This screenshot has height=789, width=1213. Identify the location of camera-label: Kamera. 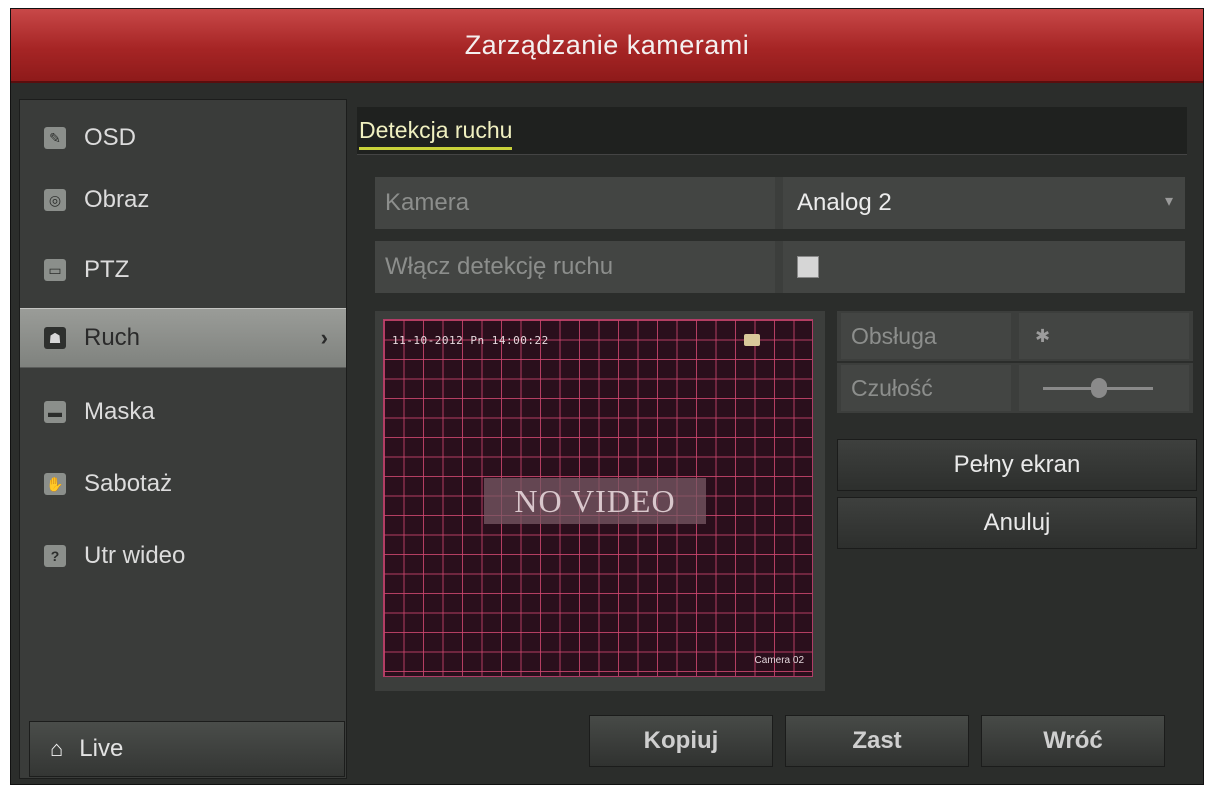
(575, 203).